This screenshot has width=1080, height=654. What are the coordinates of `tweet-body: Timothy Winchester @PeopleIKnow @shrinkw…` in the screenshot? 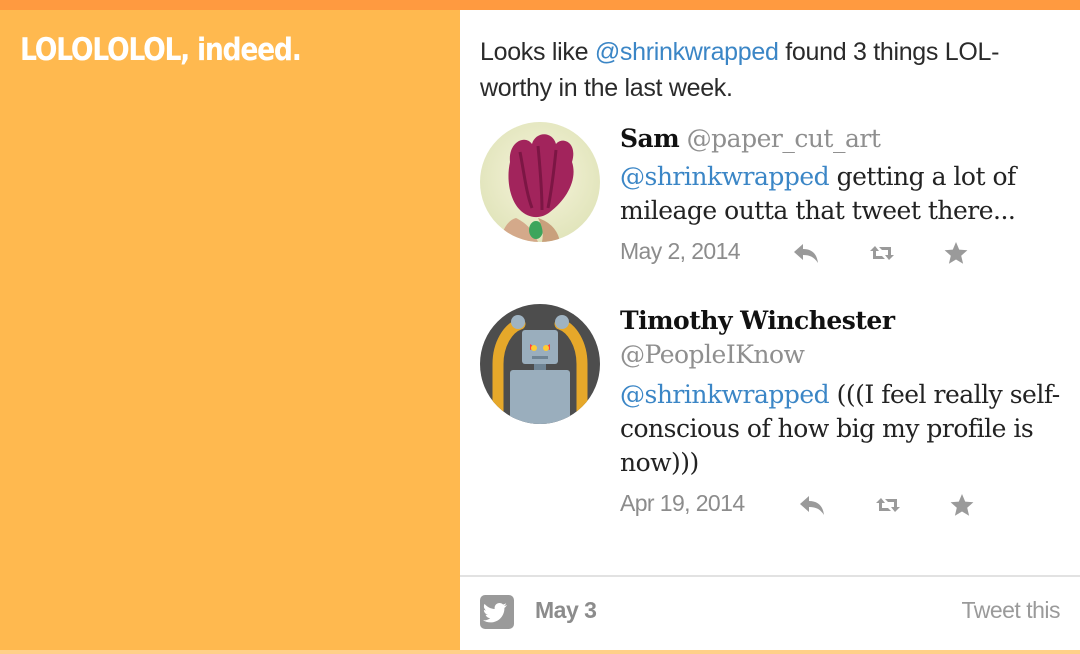 It's located at (850, 414).